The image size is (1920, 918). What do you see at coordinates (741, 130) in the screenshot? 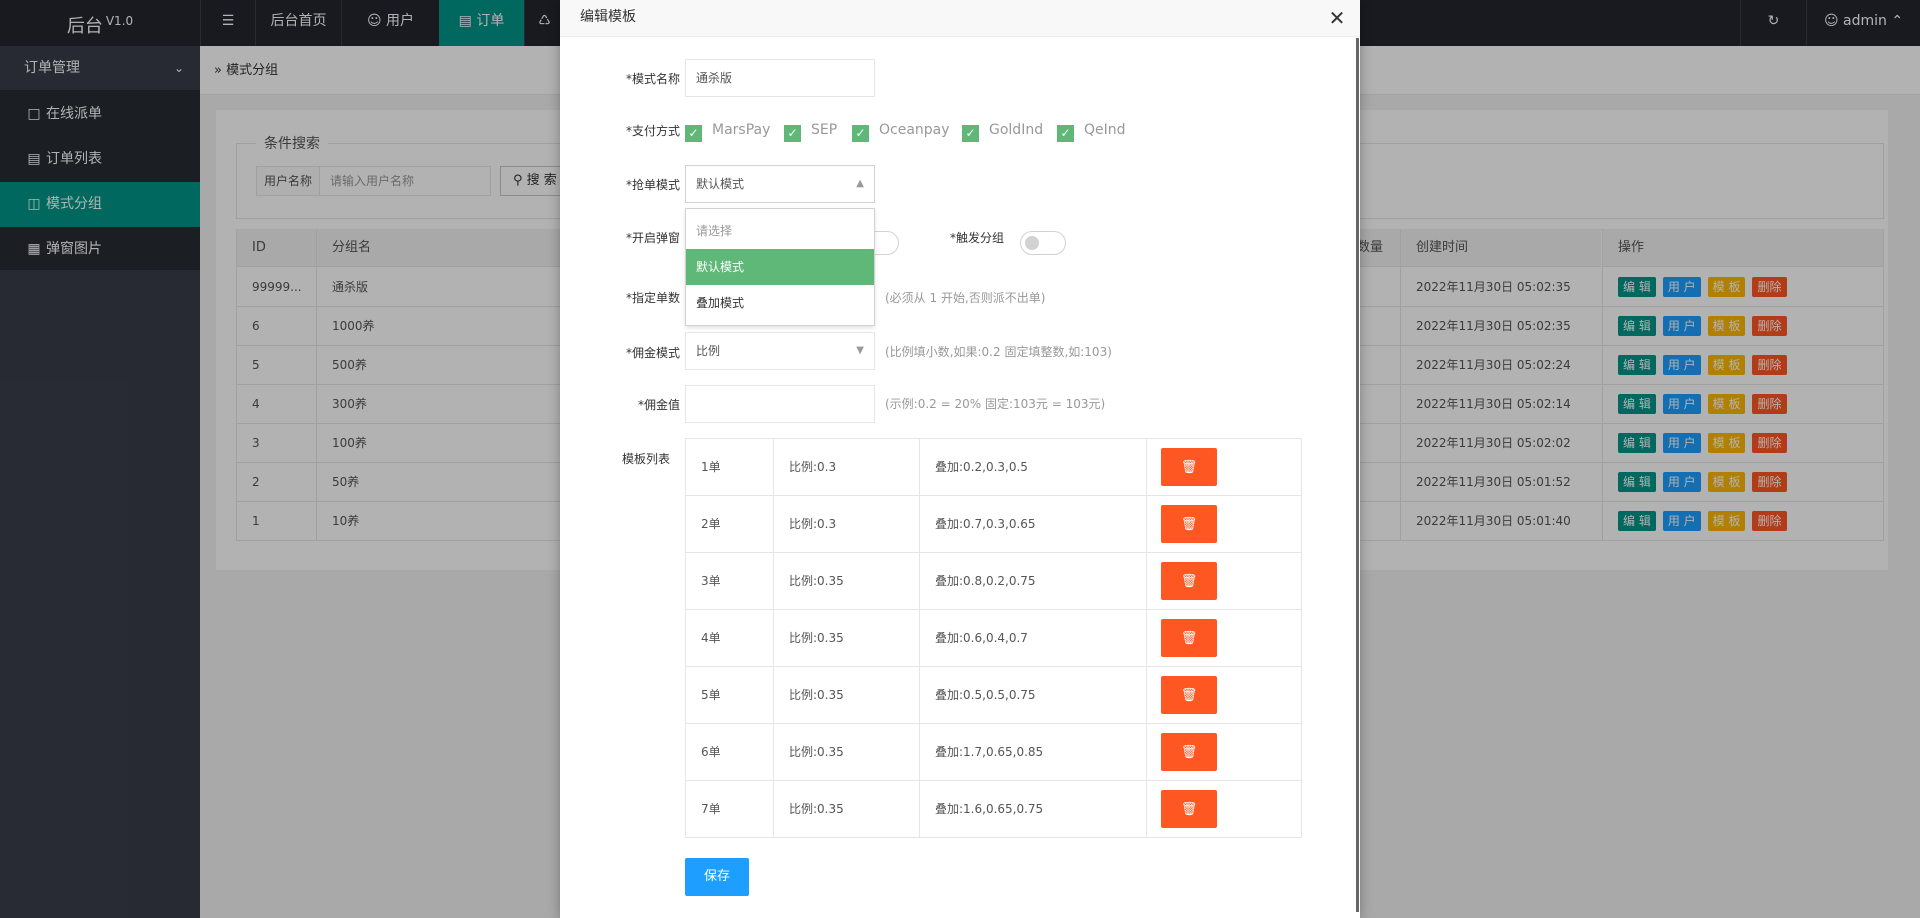
I see `checkbox-label: MarsPay` at bounding box center [741, 130].